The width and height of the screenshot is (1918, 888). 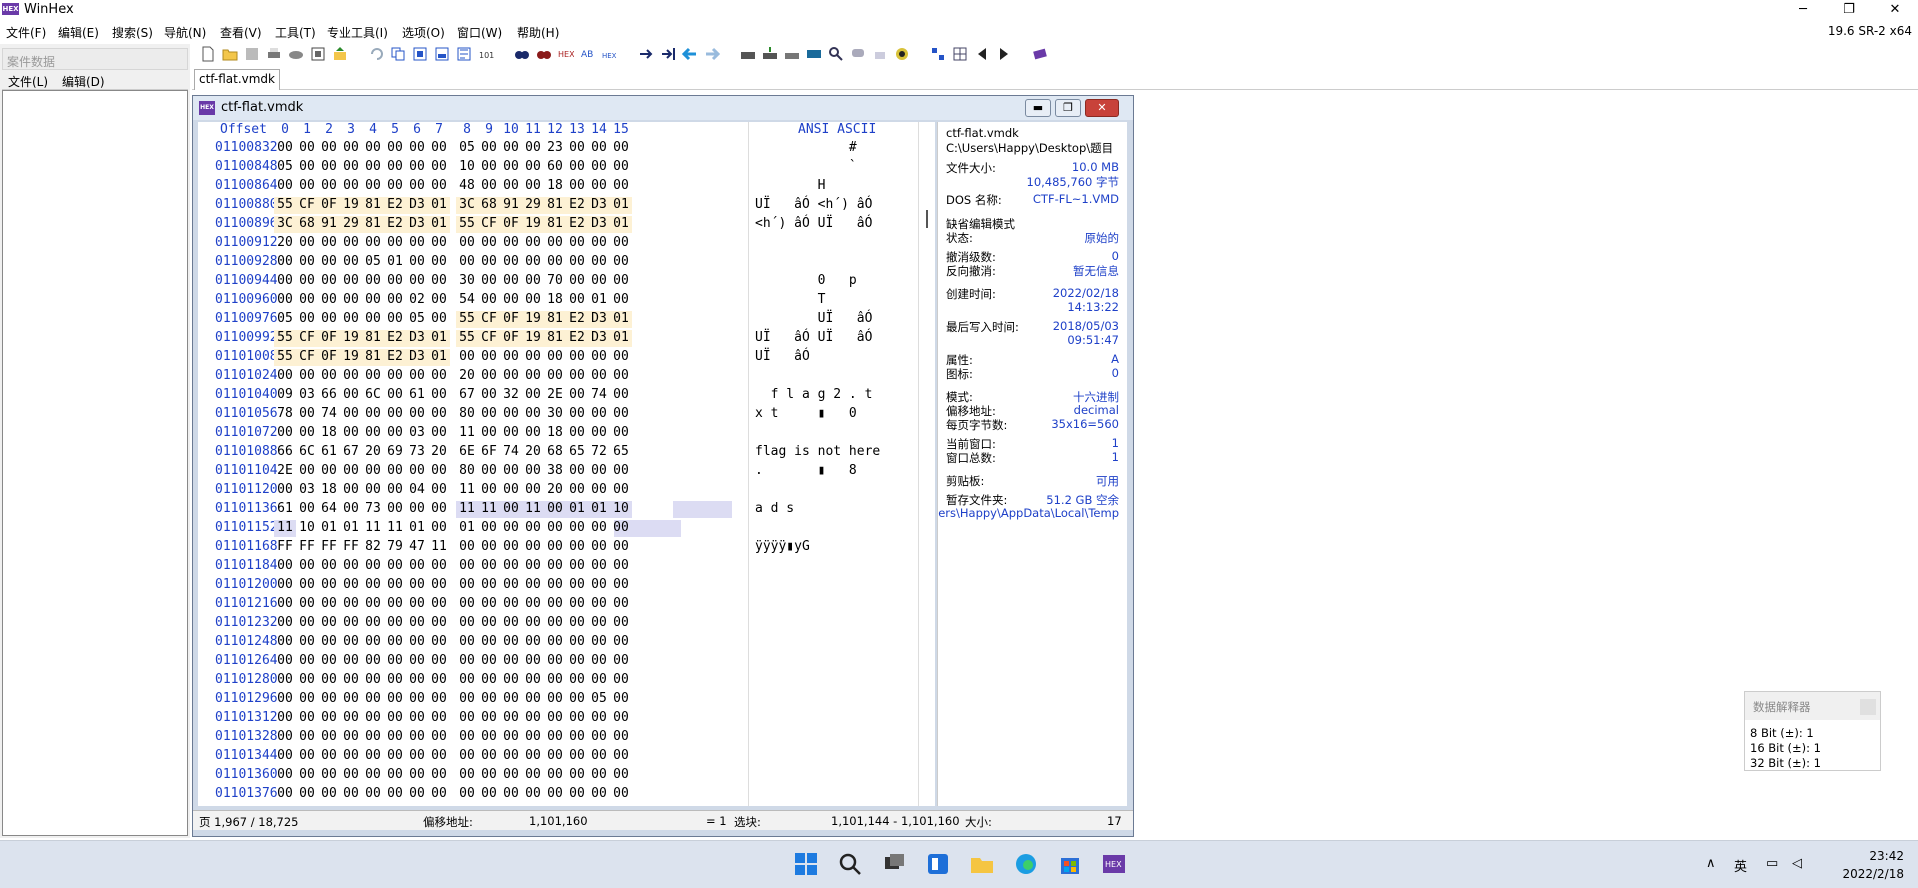 What do you see at coordinates (329, 224) in the screenshot?
I see `hex-byte: 91` at bounding box center [329, 224].